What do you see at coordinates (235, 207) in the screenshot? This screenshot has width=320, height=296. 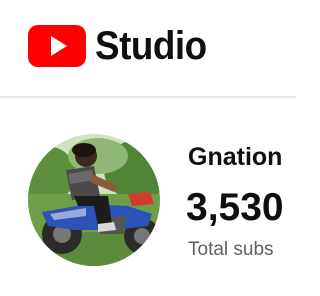 I see `subscriber-count: 3,530` at bounding box center [235, 207].